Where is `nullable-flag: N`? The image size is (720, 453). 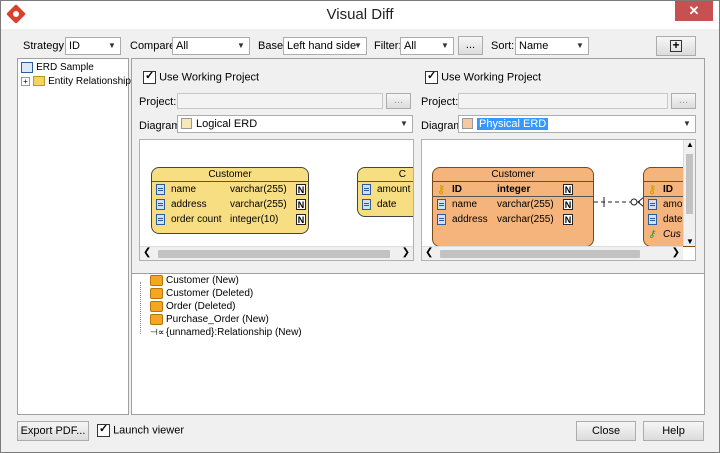 nullable-flag: N is located at coordinates (301, 219).